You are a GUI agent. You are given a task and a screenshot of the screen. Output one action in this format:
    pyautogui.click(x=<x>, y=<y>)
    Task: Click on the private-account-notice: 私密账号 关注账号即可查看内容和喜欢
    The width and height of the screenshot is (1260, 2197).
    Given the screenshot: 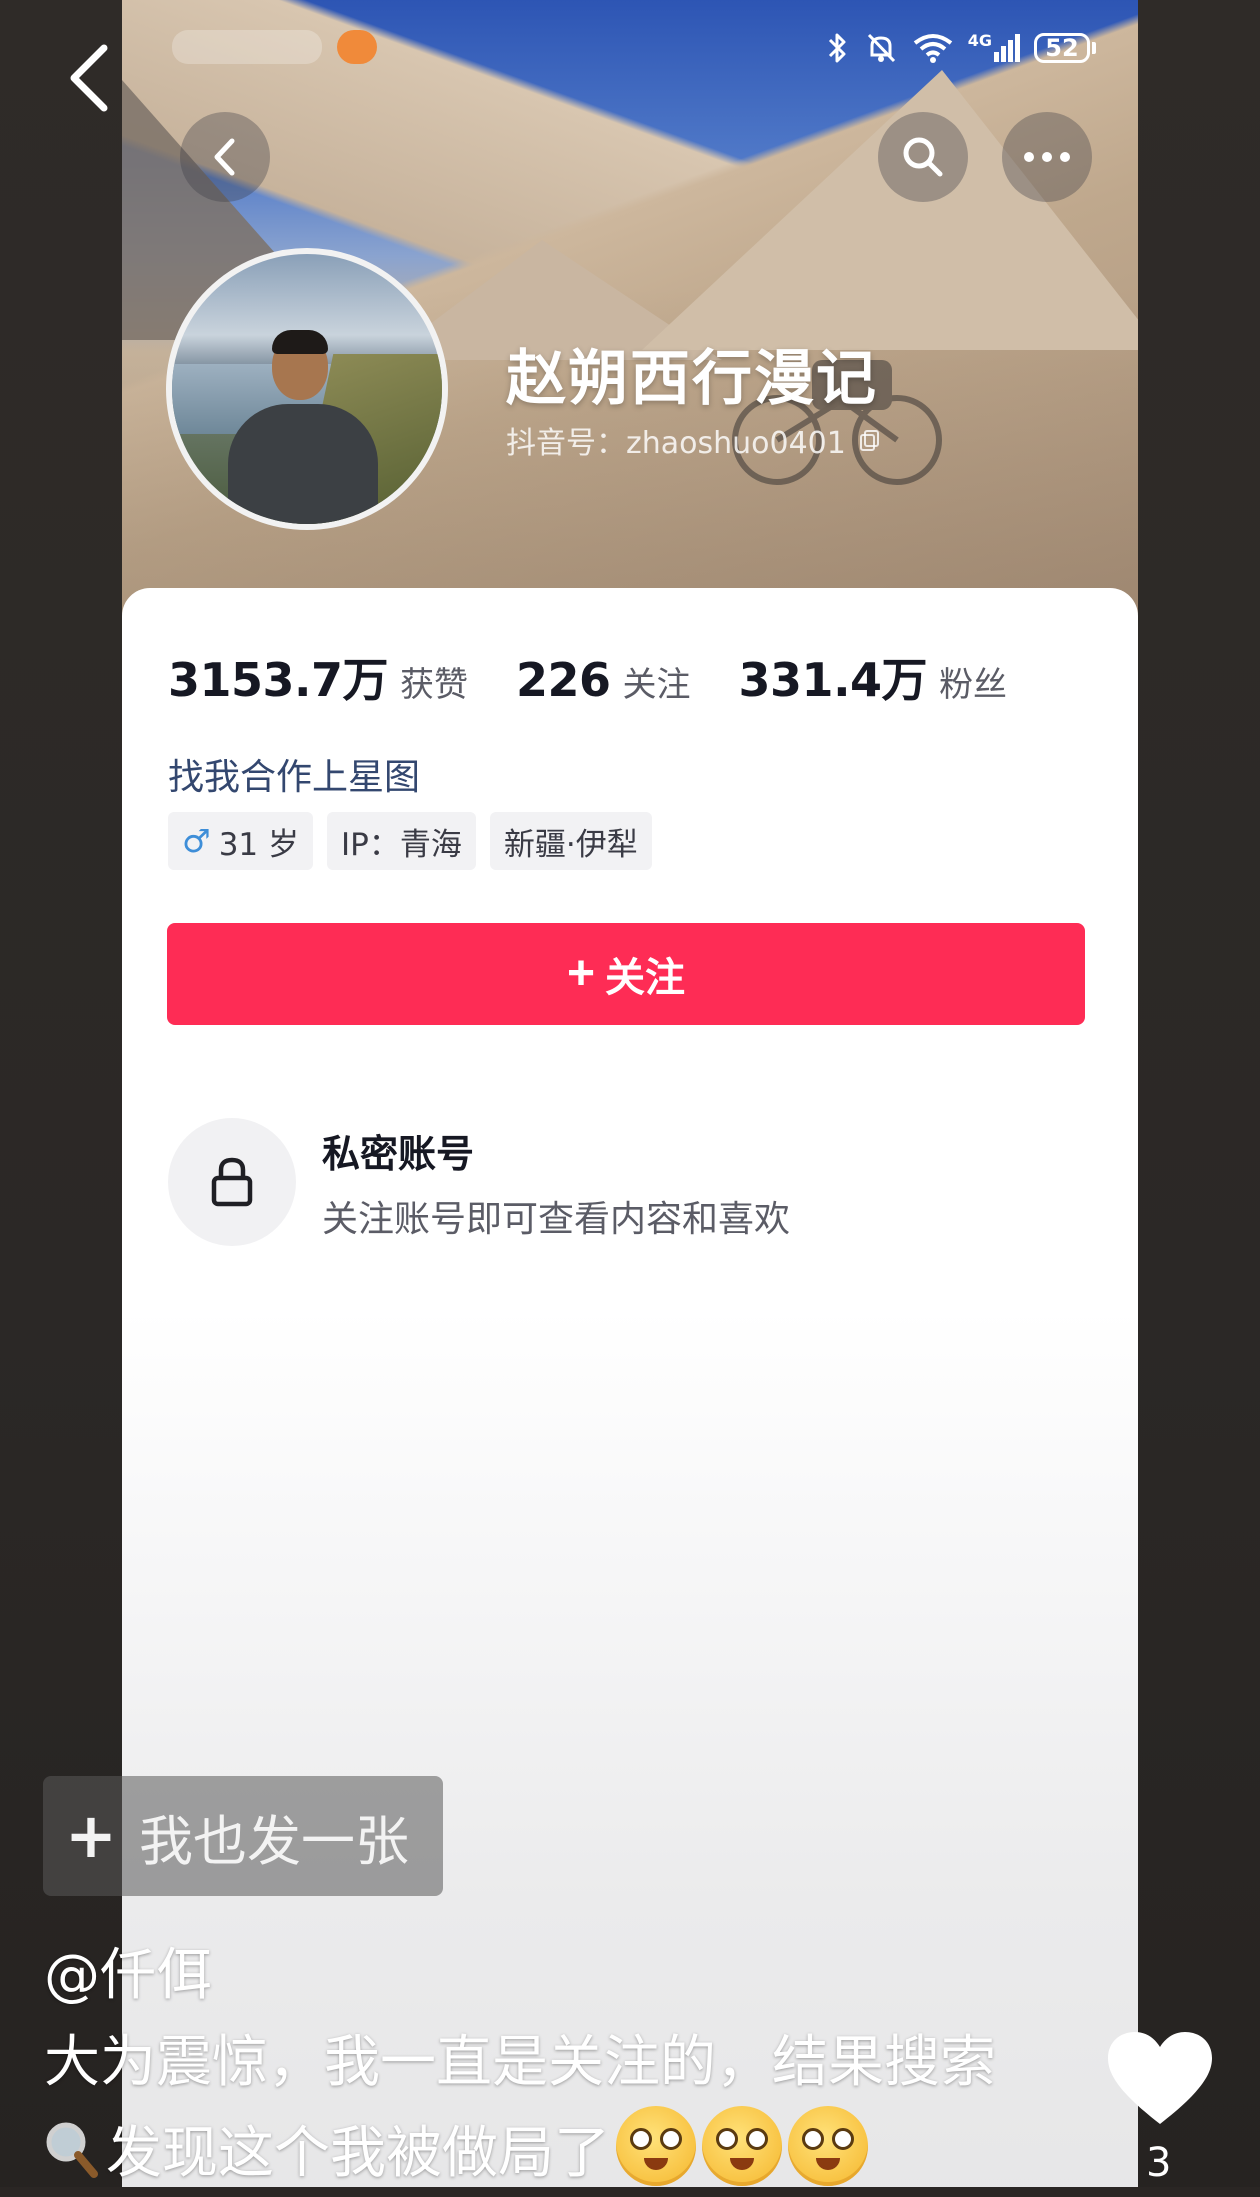 What is the action you would take?
    pyautogui.click(x=479, y=1182)
    